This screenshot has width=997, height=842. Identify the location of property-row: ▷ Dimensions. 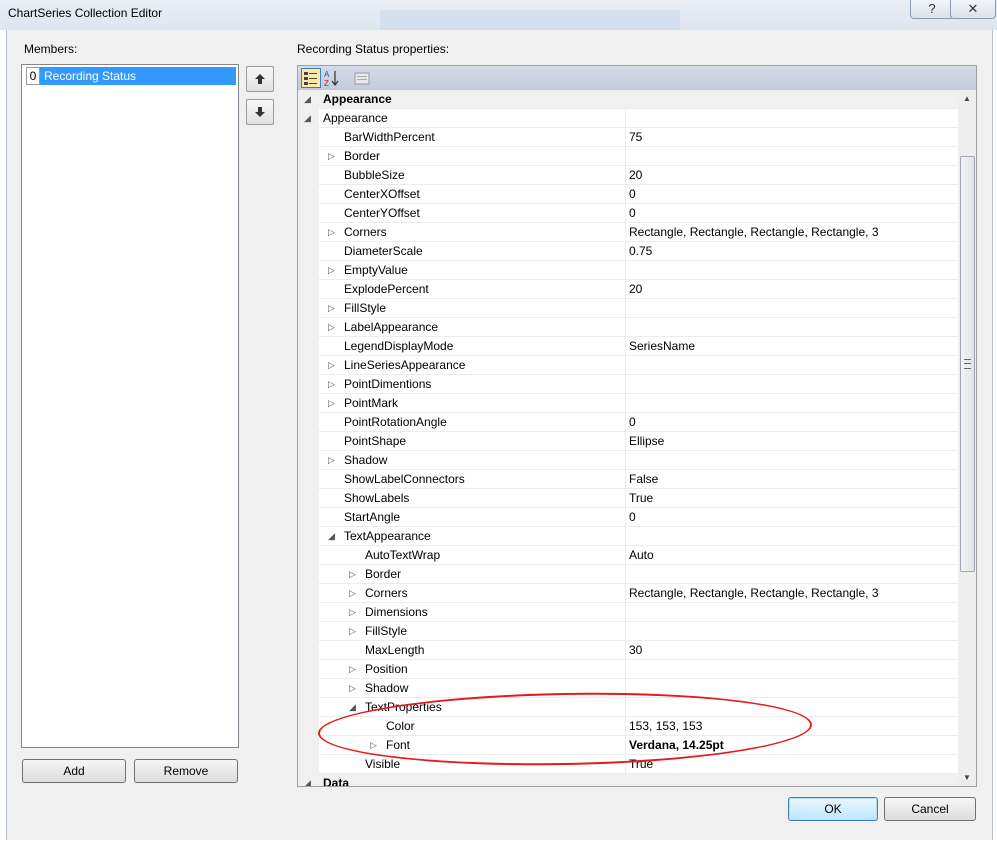
(628, 612).